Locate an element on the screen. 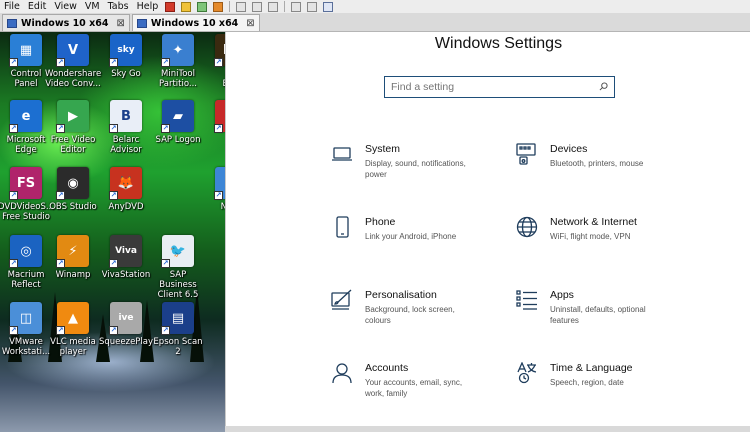  desktop-icon-belarc: B ↗ Belarc Advisor is located at coordinates (126, 127).